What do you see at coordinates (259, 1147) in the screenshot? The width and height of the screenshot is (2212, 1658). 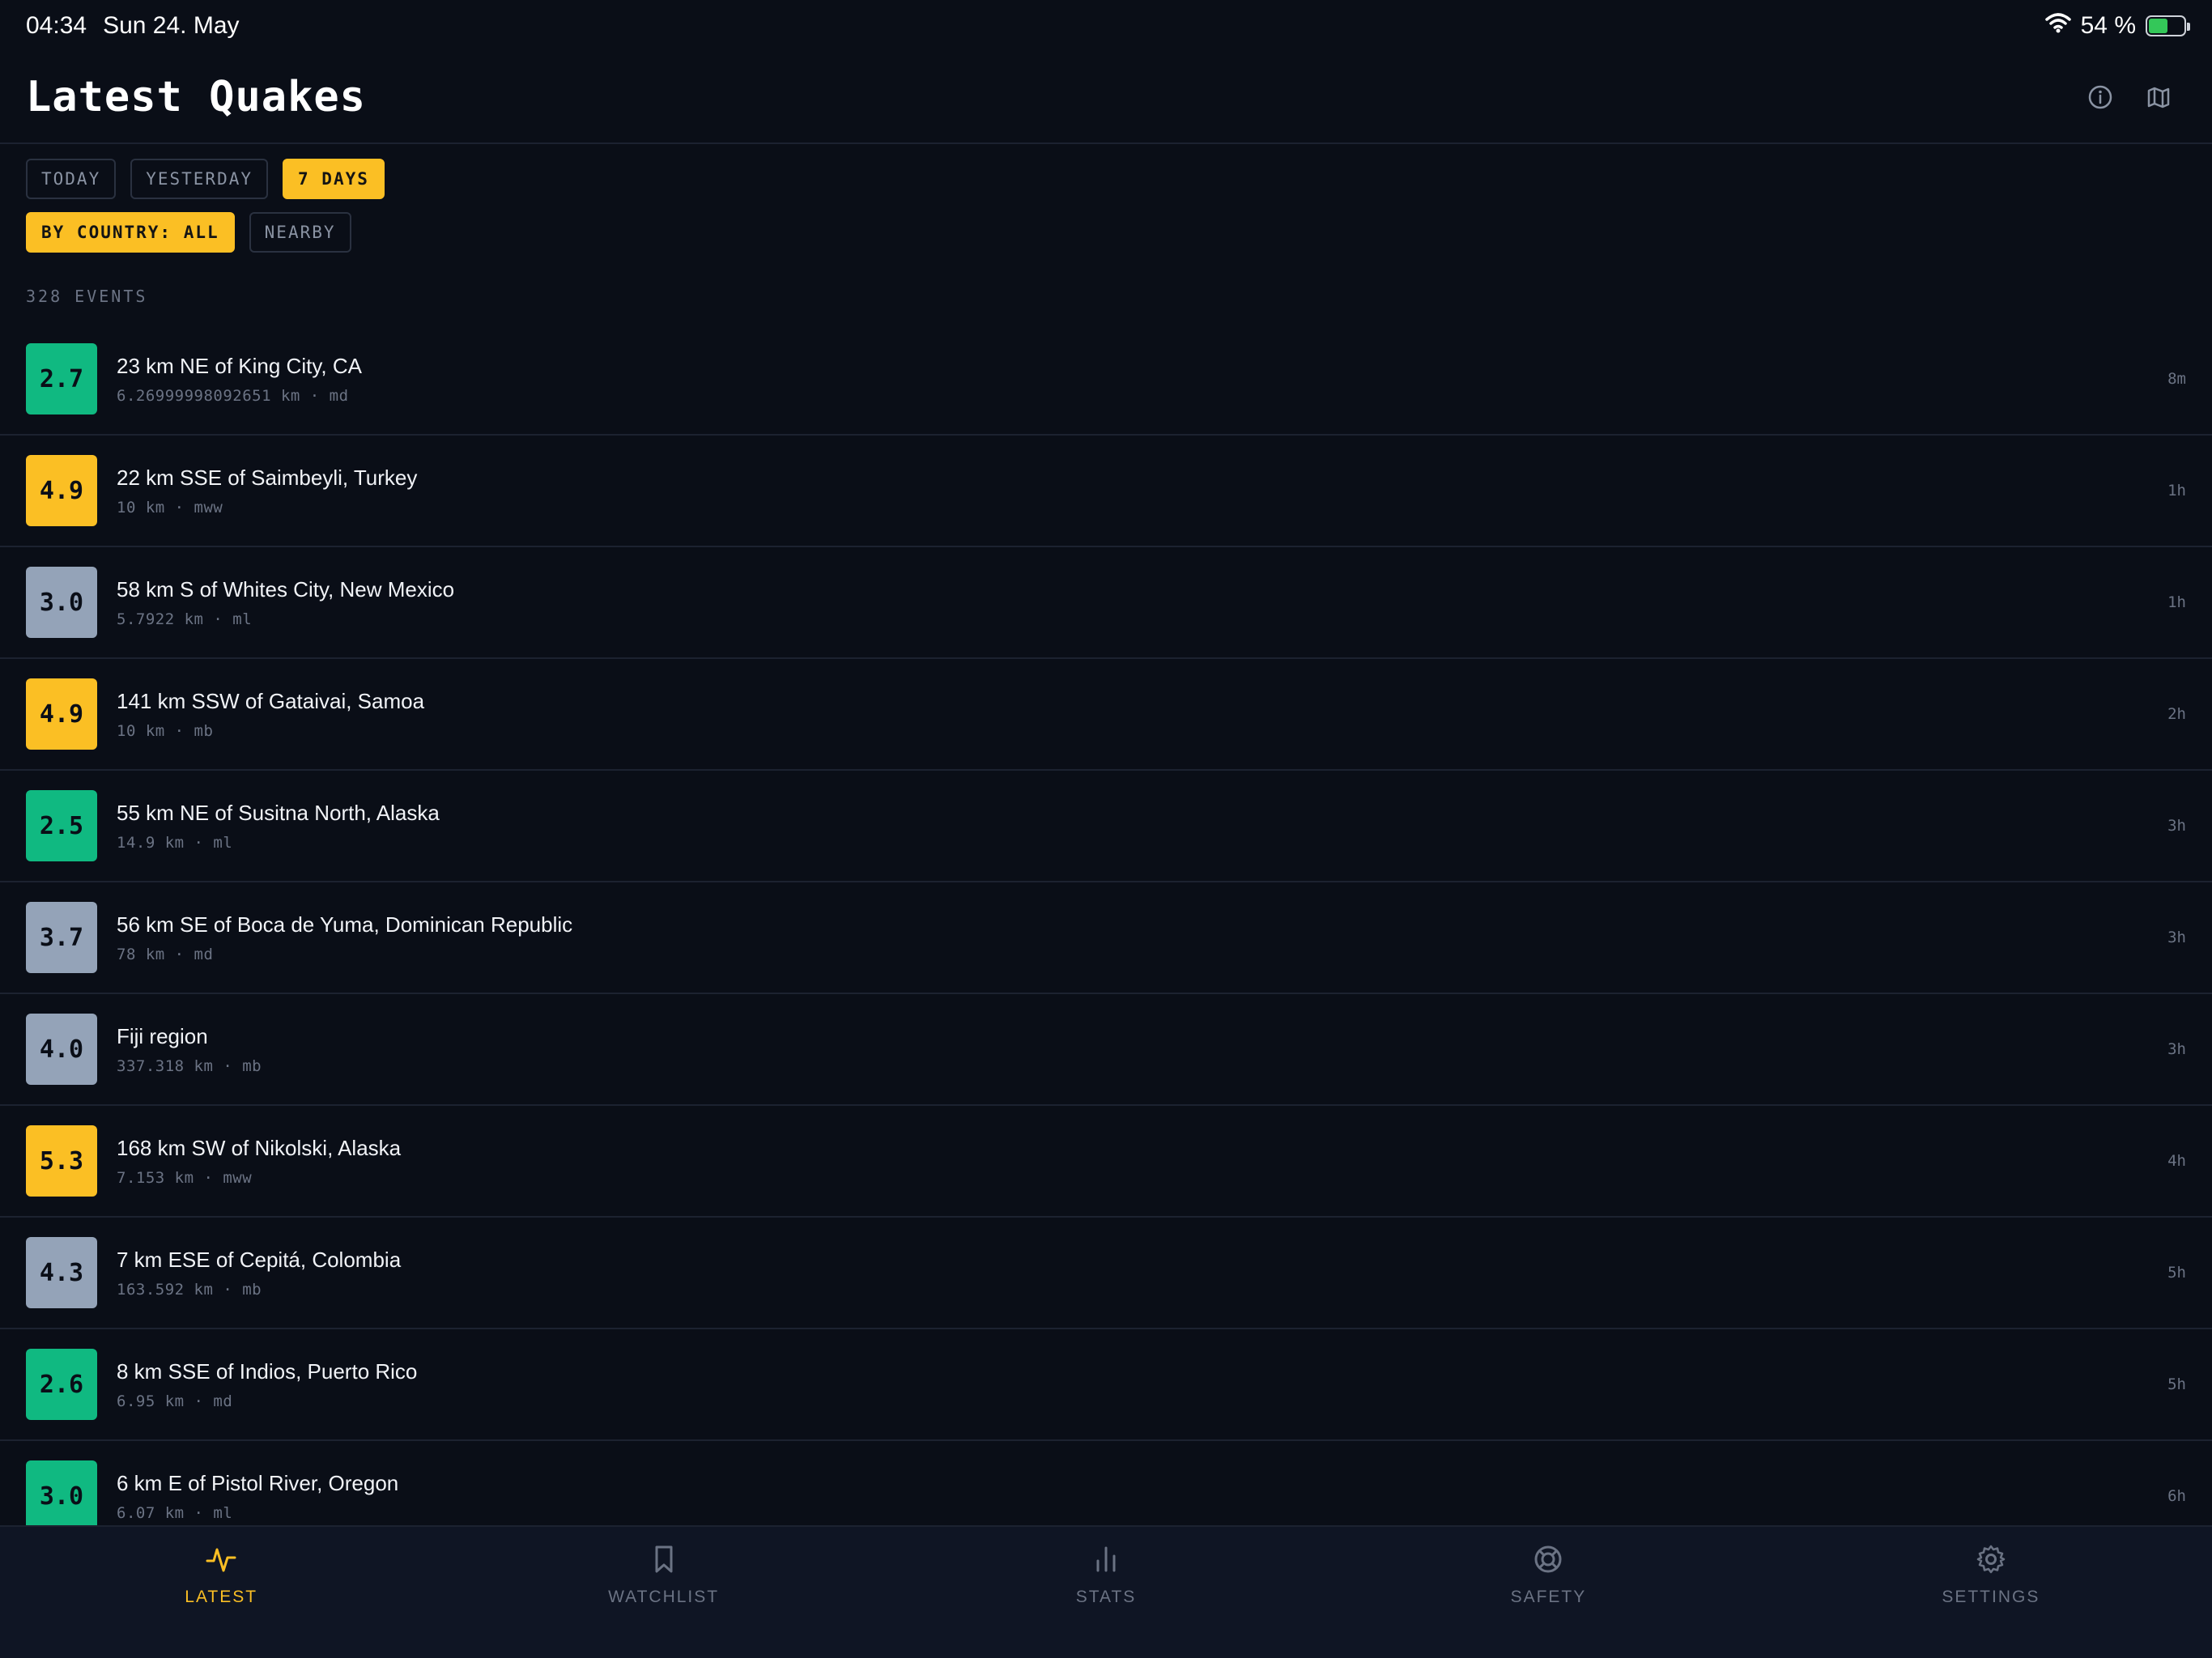 I see `quake-place: 168 km SW of Nikolski, Alaska` at bounding box center [259, 1147].